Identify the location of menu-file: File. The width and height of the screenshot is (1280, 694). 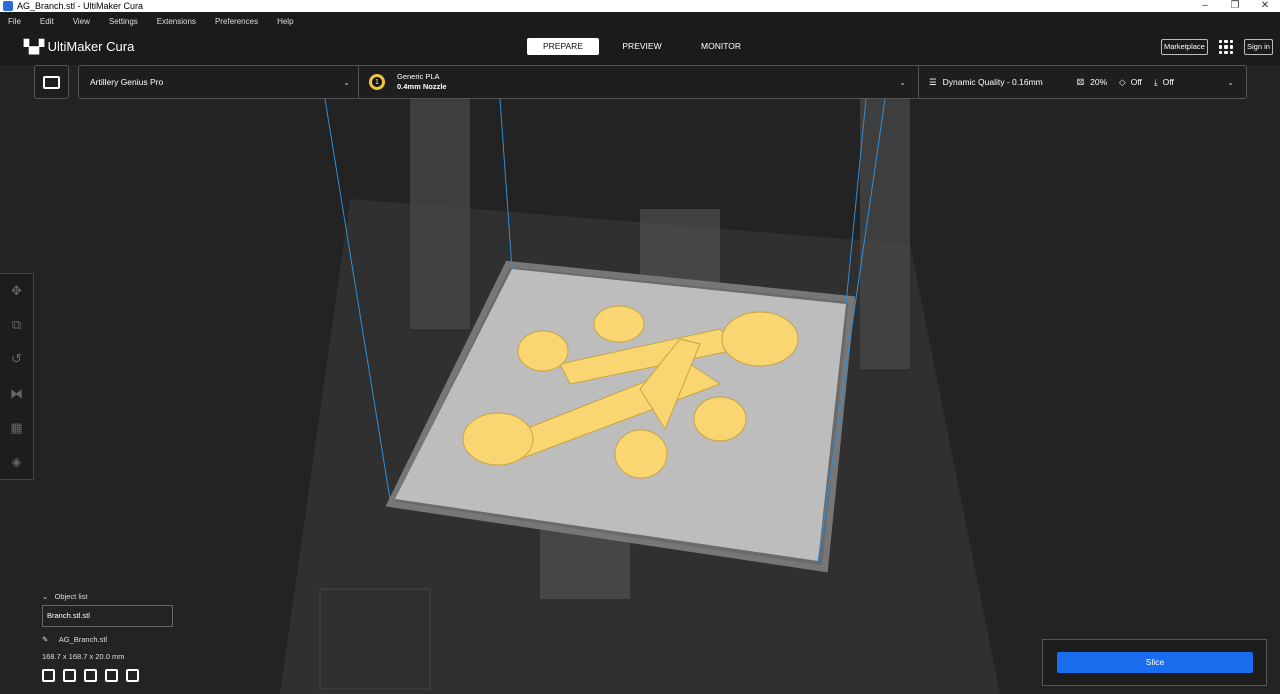
(14, 21).